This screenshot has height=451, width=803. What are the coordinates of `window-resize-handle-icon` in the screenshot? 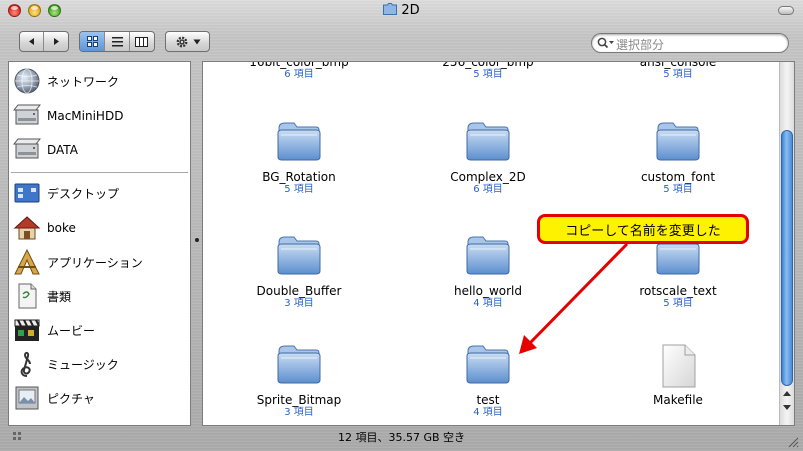 It's located at (793, 442).